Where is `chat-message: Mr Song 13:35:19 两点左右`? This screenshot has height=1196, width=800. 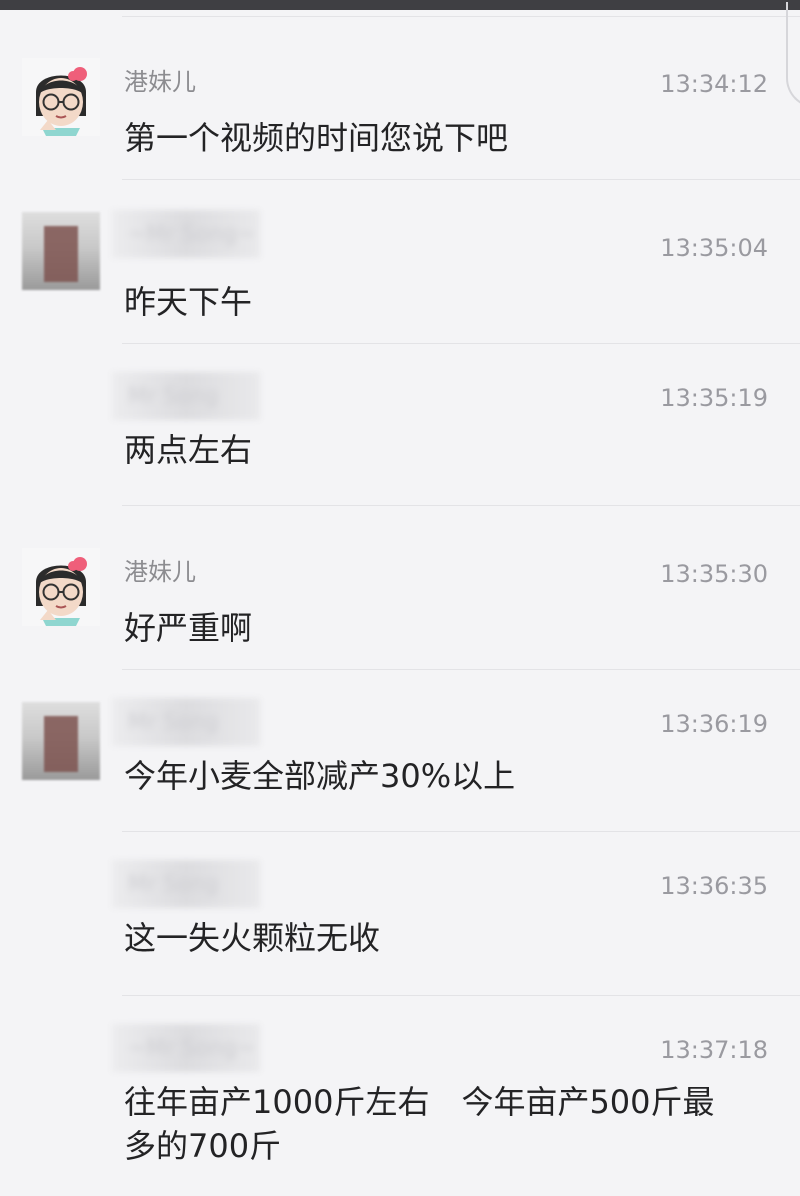
chat-message: Mr Song 13:35:19 两点左右 is located at coordinates (400, 425).